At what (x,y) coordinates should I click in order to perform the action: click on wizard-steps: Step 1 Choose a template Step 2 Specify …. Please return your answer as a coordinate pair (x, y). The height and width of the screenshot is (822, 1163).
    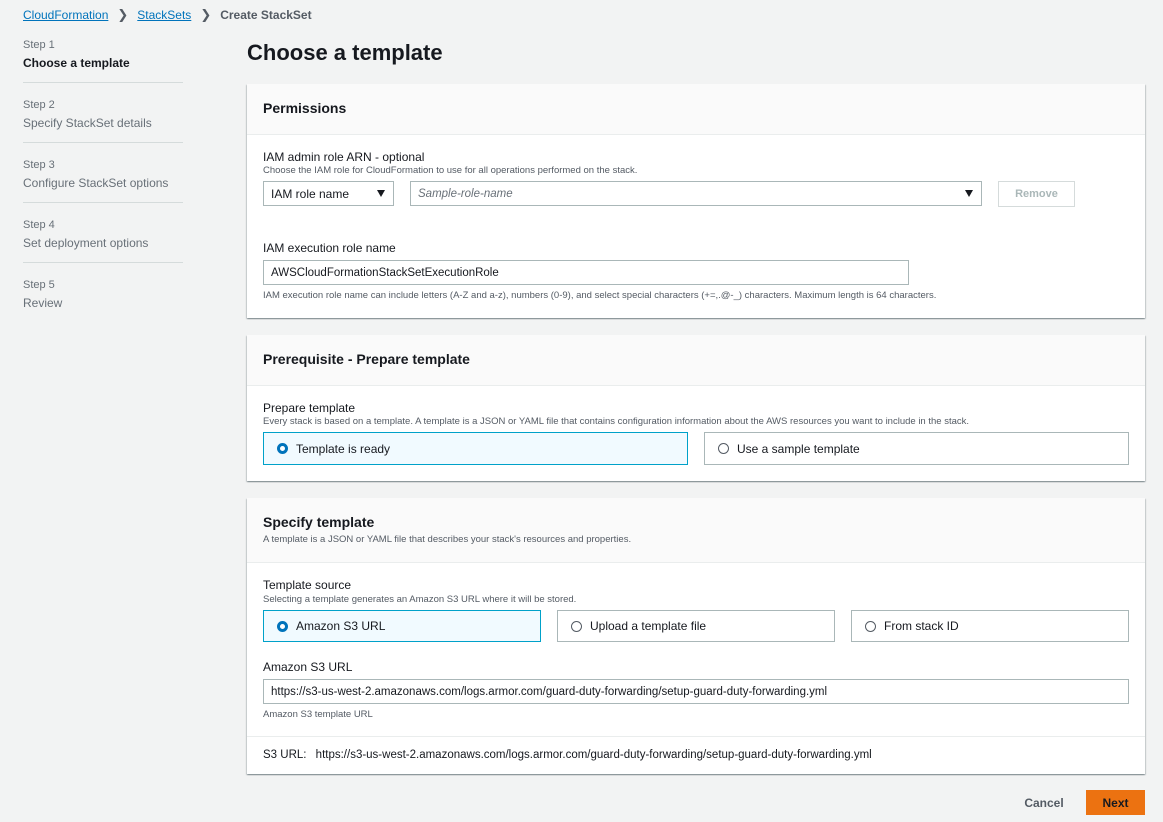
    Looking at the image, I should click on (103, 184).